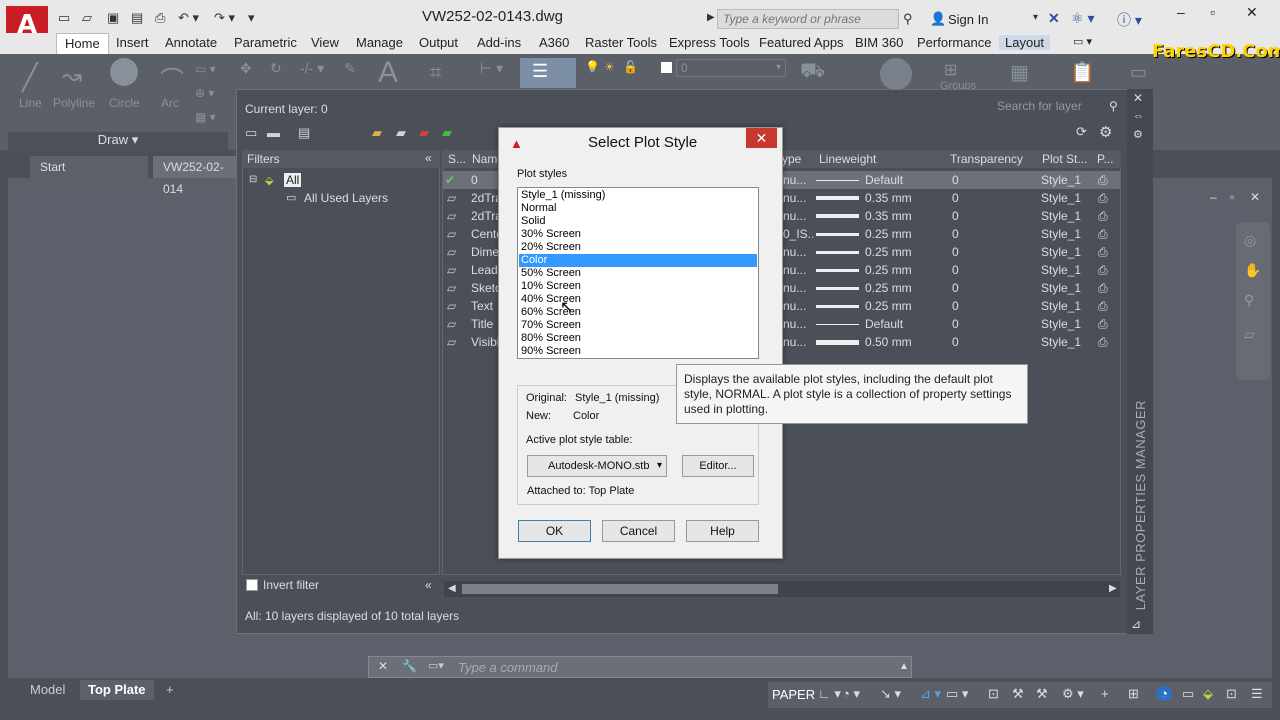 The image size is (1280, 720). What do you see at coordinates (829, 694) in the screenshot?
I see `grid-snap-icon: ∟ ▾` at bounding box center [829, 694].